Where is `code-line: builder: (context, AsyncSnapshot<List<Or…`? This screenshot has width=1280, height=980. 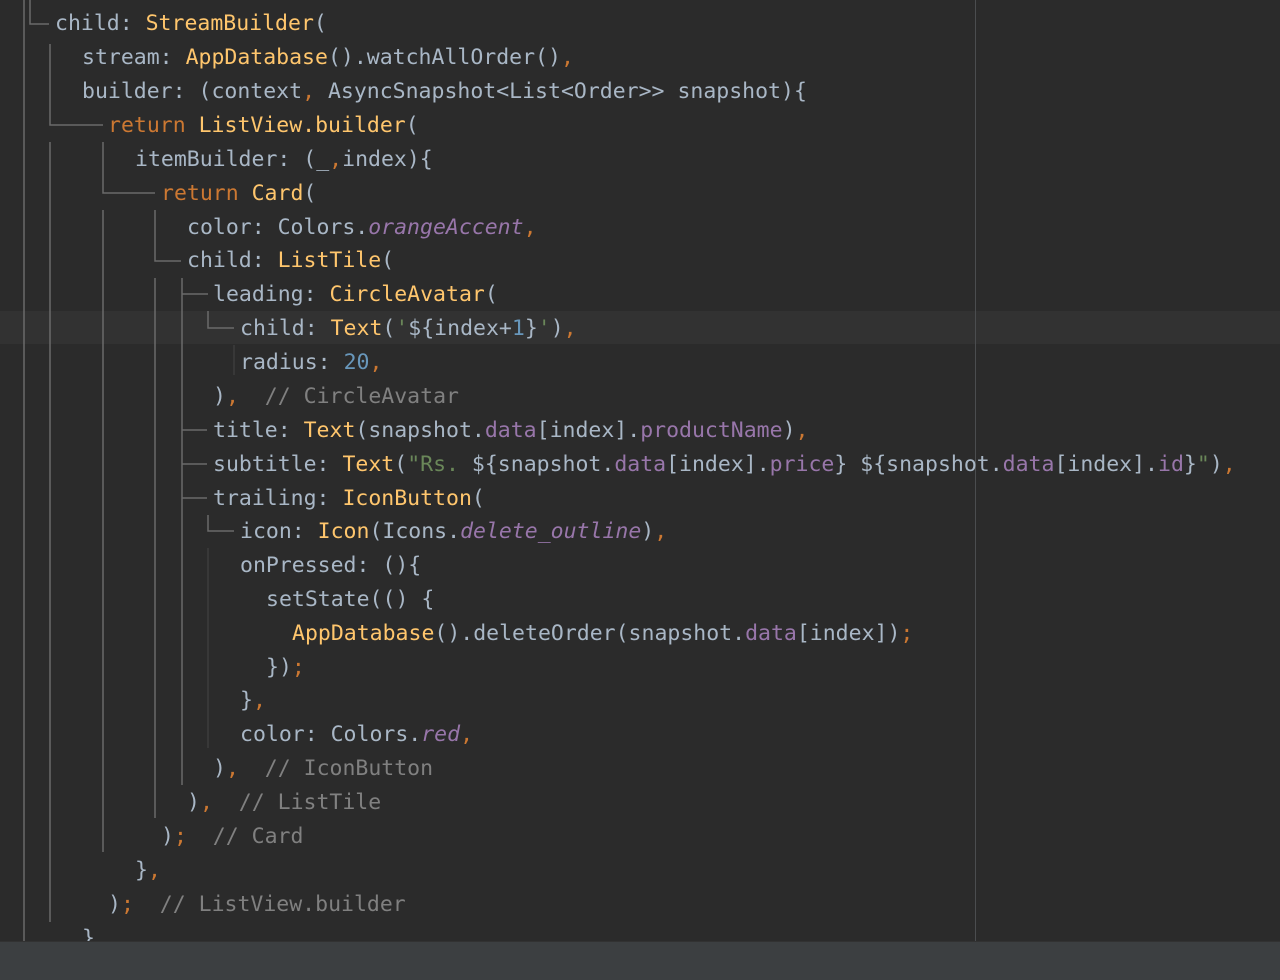
code-line: builder: (context, AsyncSnapshot<List<Or… is located at coordinates (444, 92).